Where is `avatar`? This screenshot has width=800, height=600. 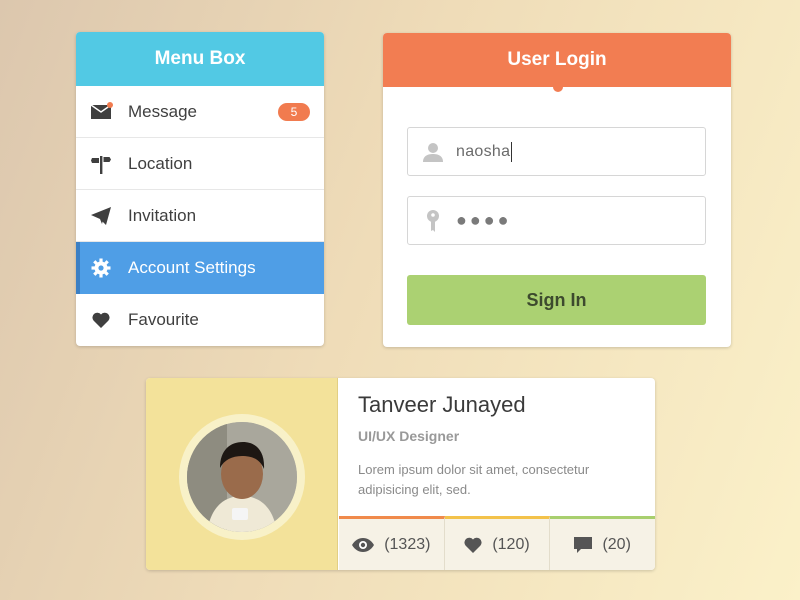
avatar is located at coordinates (242, 477).